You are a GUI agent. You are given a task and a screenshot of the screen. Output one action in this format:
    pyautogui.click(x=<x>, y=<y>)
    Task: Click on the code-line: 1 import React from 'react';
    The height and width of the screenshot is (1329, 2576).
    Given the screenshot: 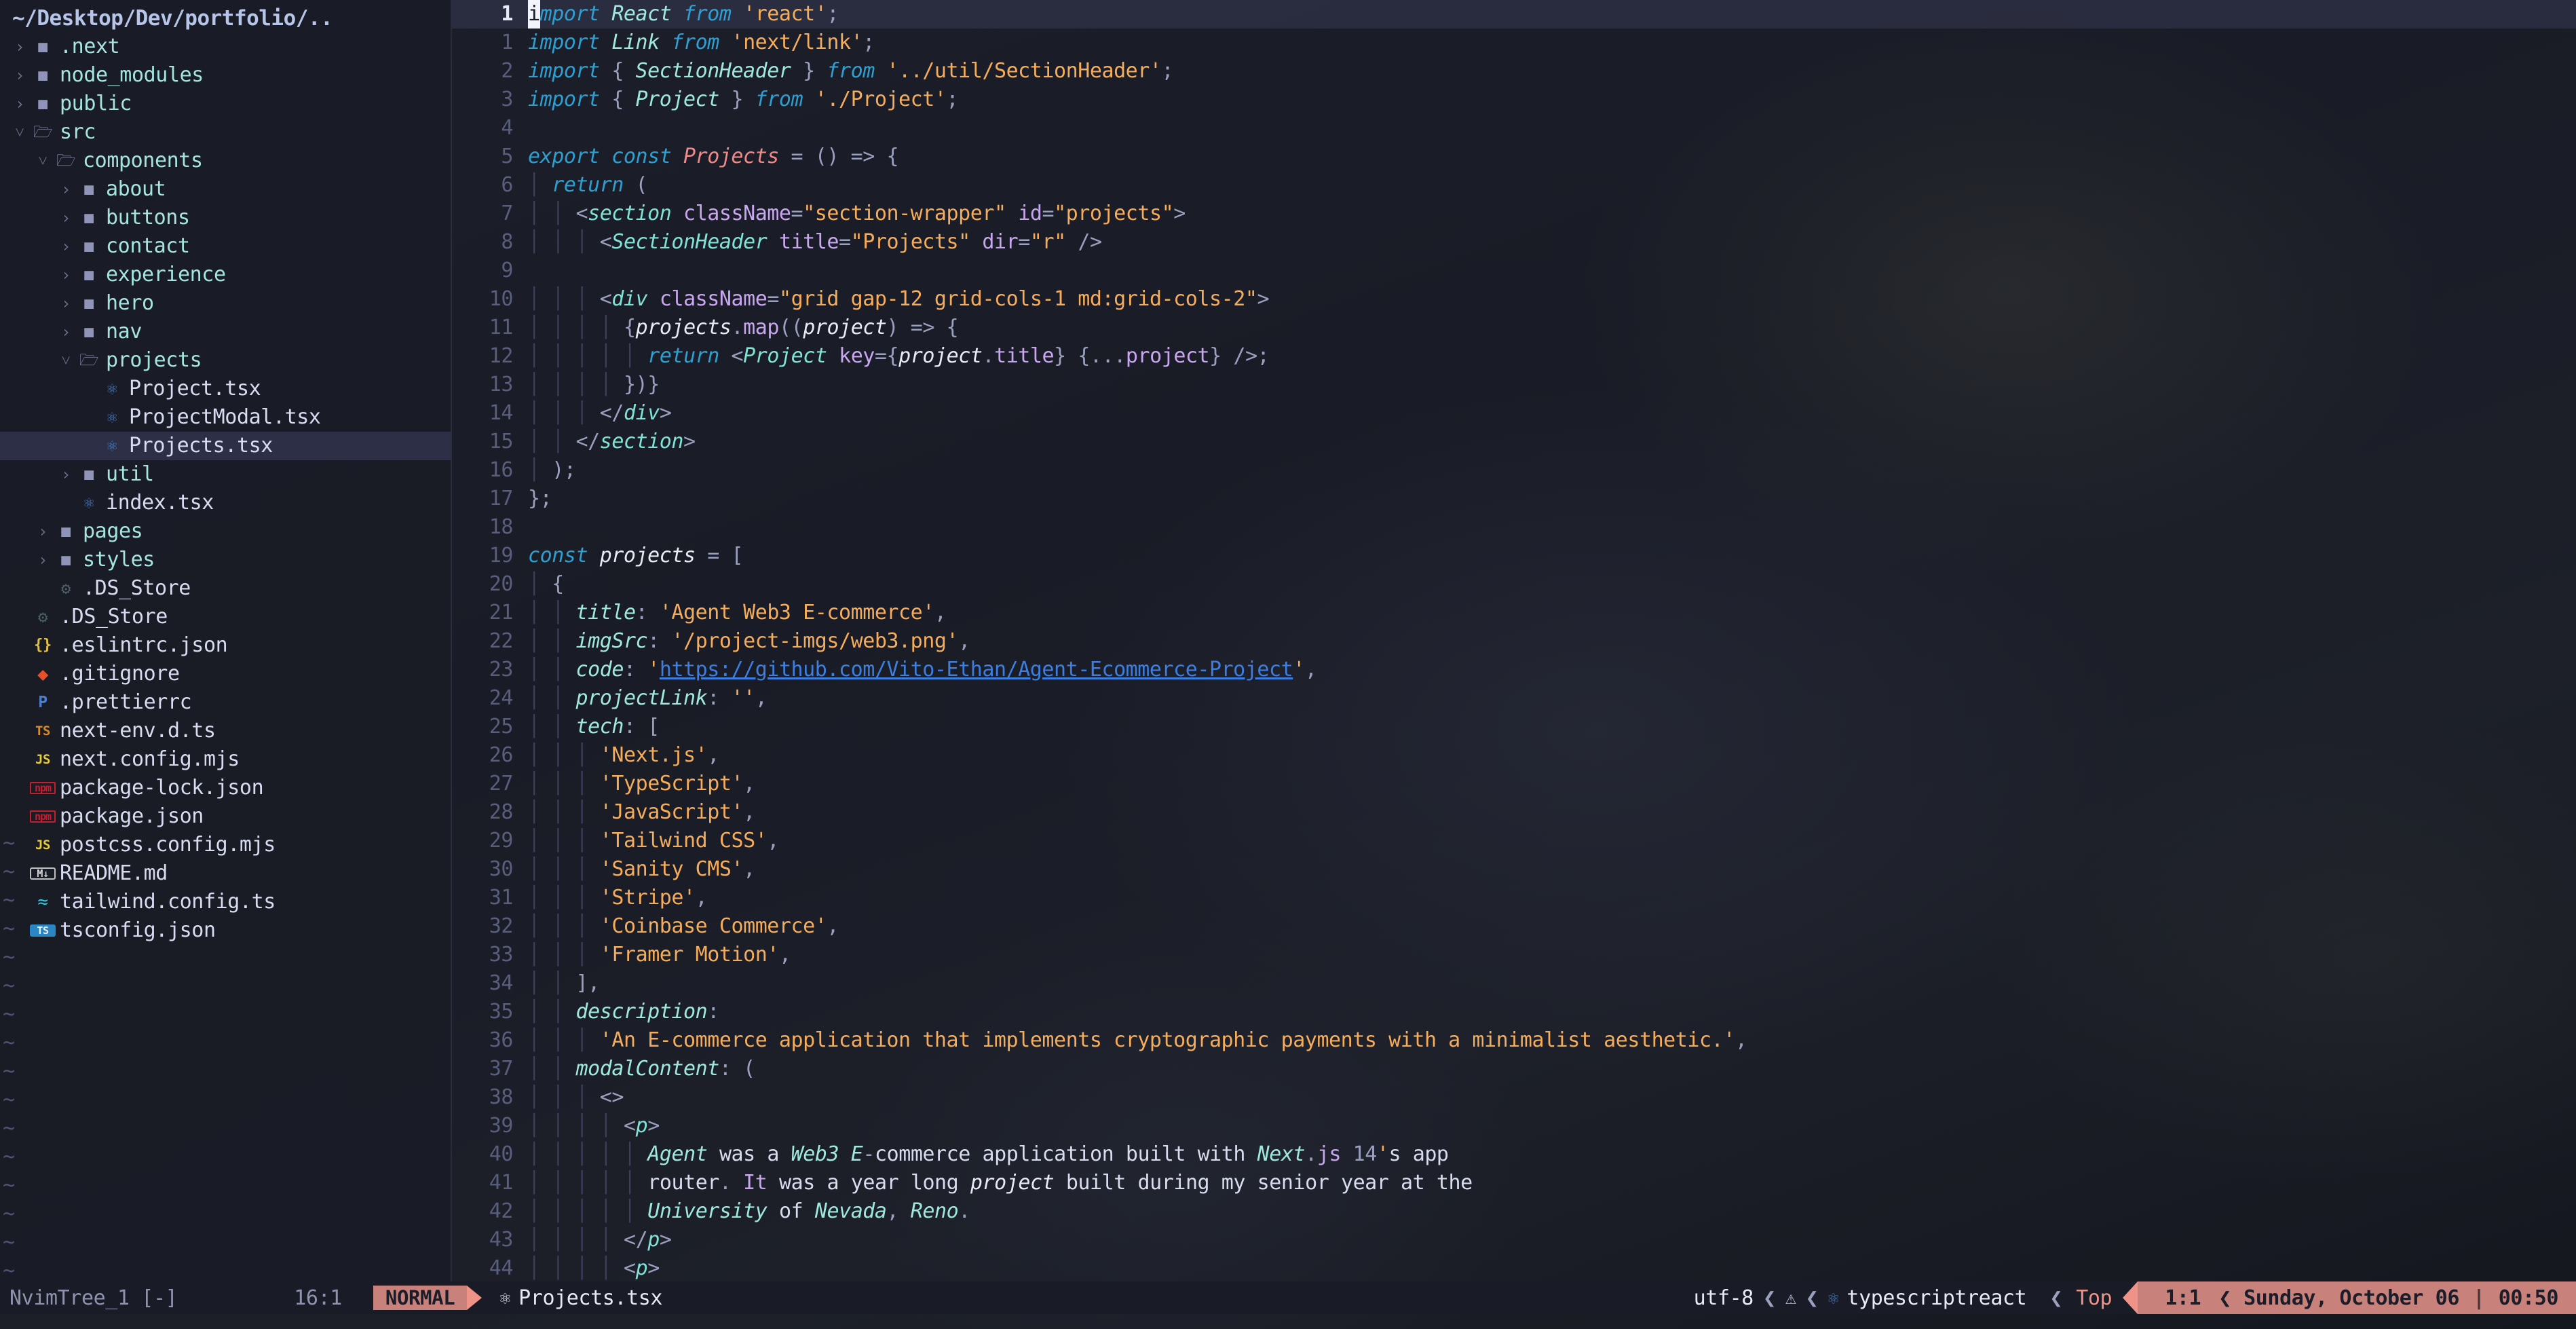 What is the action you would take?
    pyautogui.click(x=1514, y=14)
    